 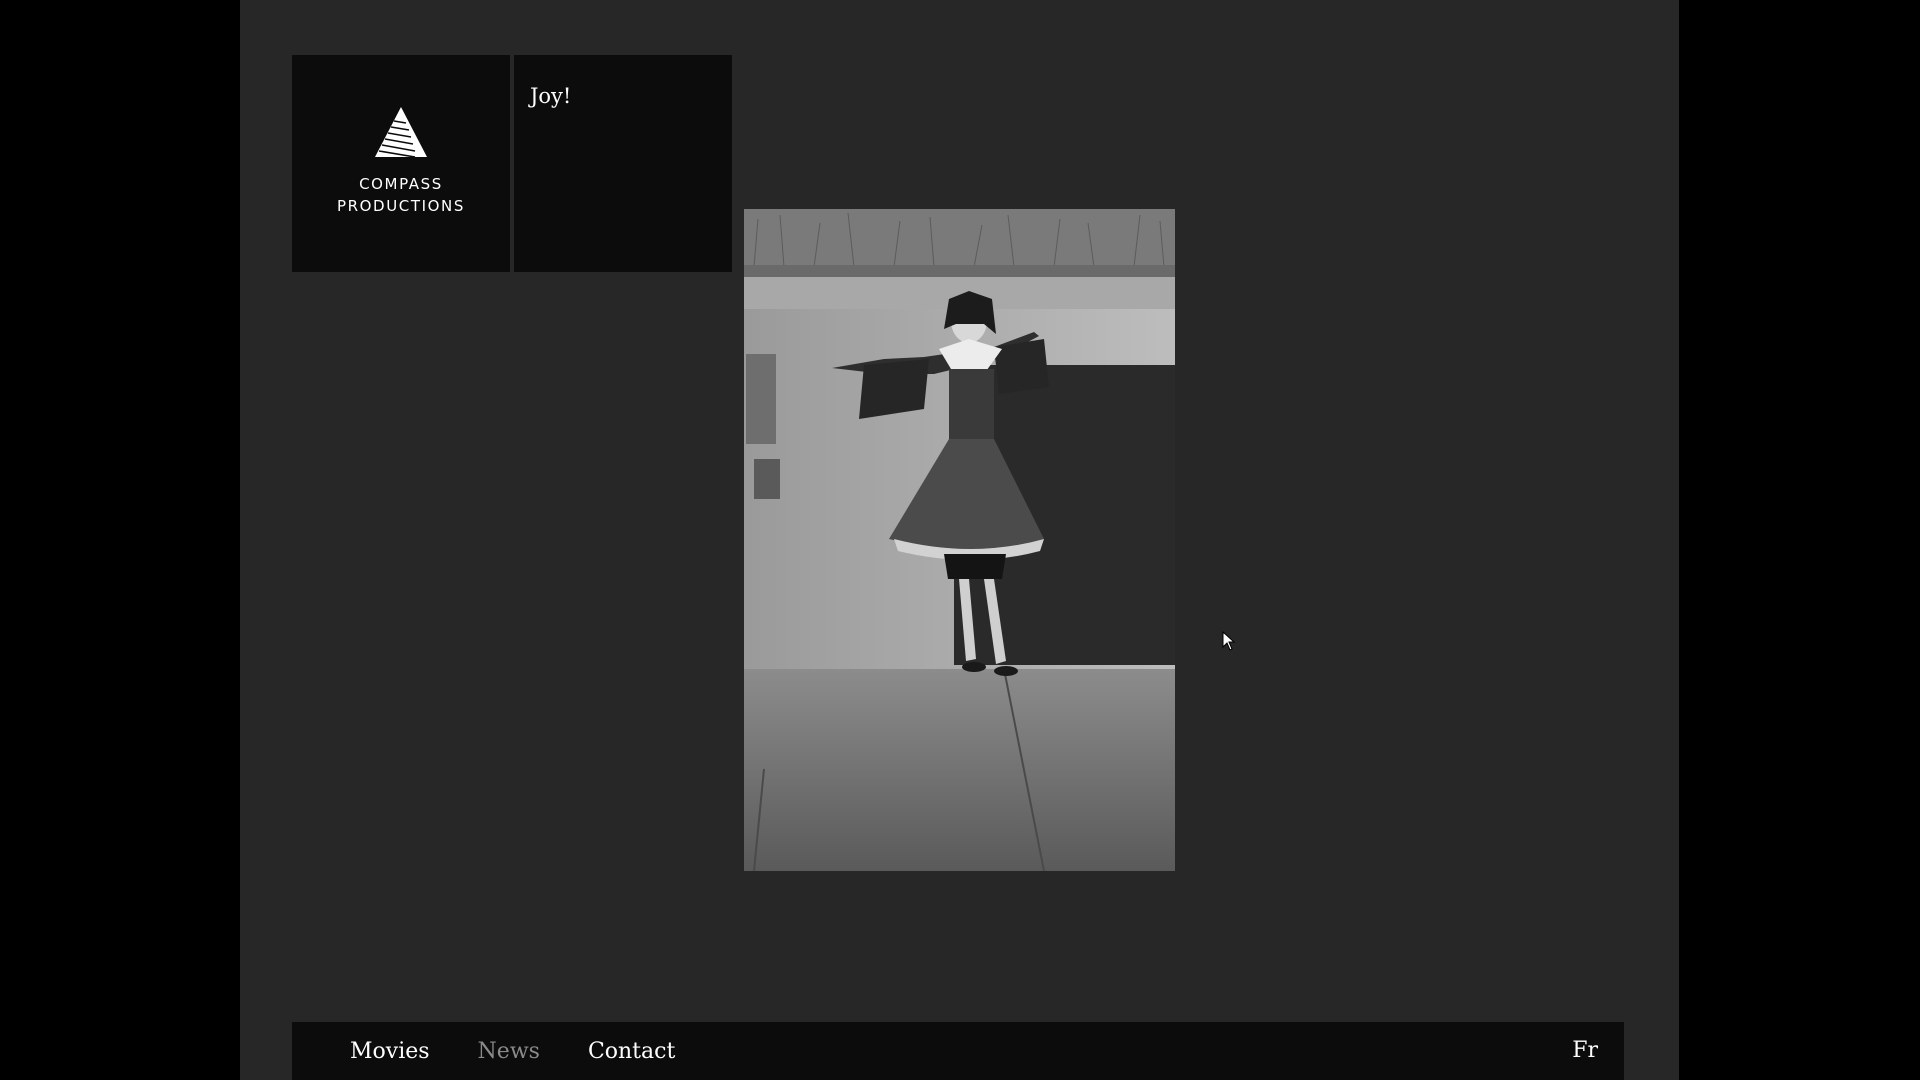 What do you see at coordinates (400, 205) in the screenshot?
I see `logo-line-2: PRODUCTIONS` at bounding box center [400, 205].